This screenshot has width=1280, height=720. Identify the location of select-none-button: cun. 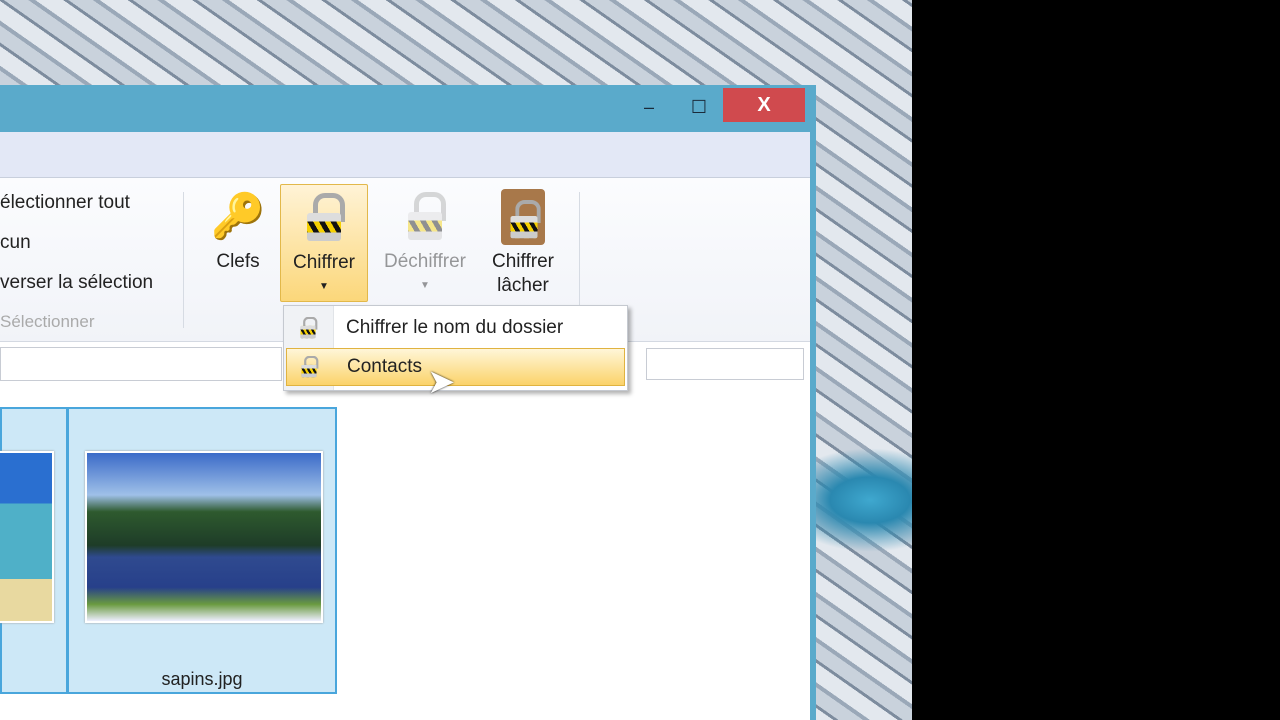
(15, 243).